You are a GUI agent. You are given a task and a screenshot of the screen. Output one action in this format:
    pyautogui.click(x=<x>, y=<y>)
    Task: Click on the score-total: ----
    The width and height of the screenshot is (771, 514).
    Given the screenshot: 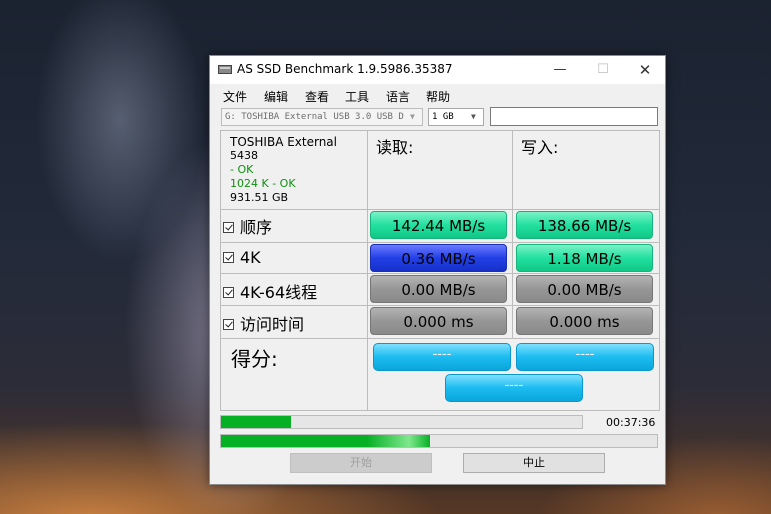 What is the action you would take?
    pyautogui.click(x=514, y=388)
    